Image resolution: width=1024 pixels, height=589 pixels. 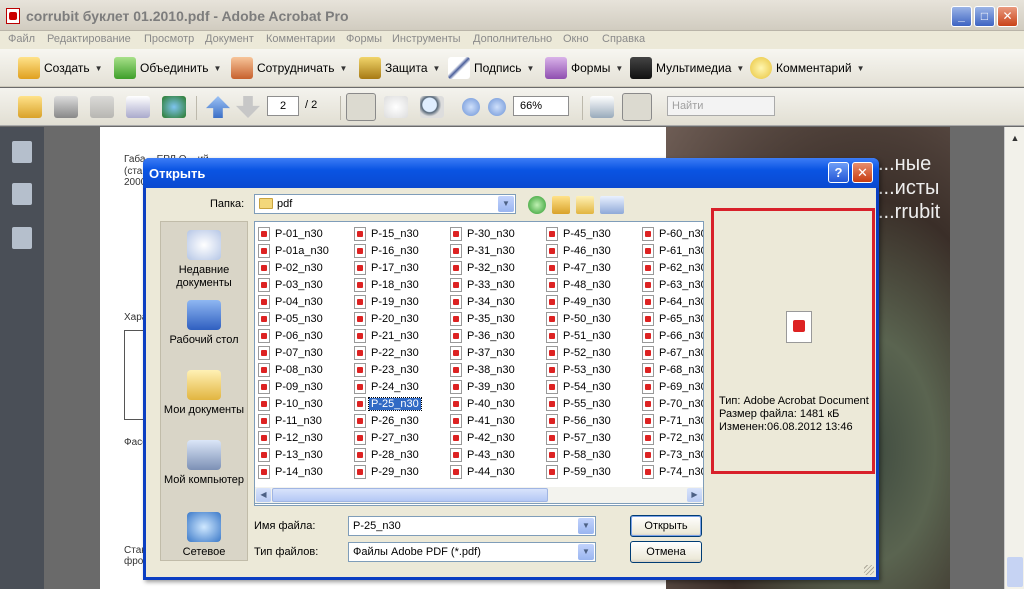 I want to click on place-network: Сетевое, so click(x=204, y=535).